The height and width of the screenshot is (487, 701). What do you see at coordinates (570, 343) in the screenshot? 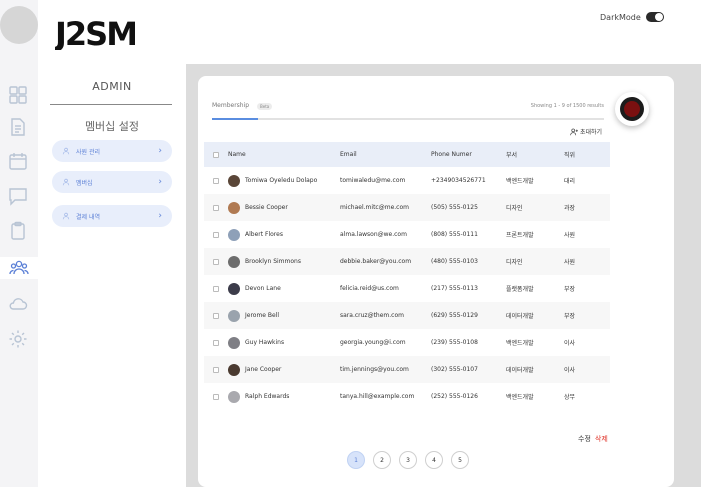
I see `member-title: 이사` at bounding box center [570, 343].